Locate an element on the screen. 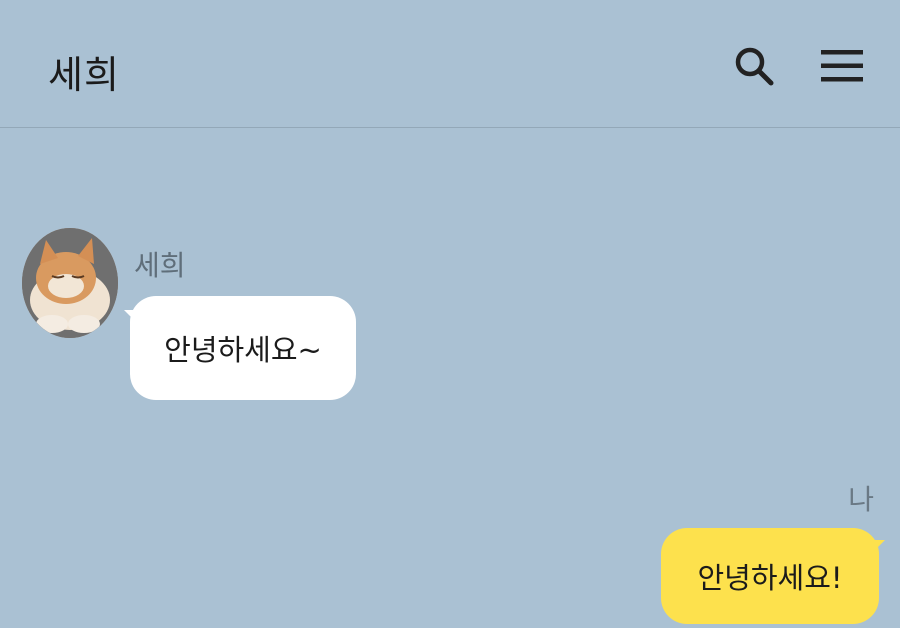  search-button is located at coordinates (754, 66).